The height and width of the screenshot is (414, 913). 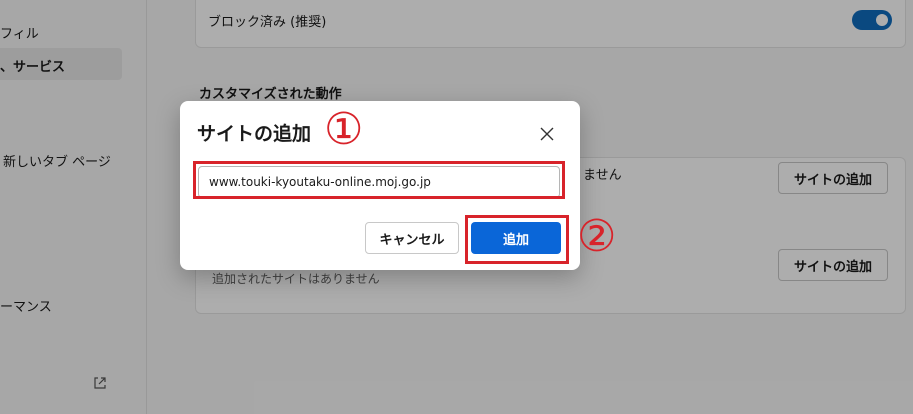 What do you see at coordinates (344, 129) in the screenshot?
I see `step-1-marker: ①` at bounding box center [344, 129].